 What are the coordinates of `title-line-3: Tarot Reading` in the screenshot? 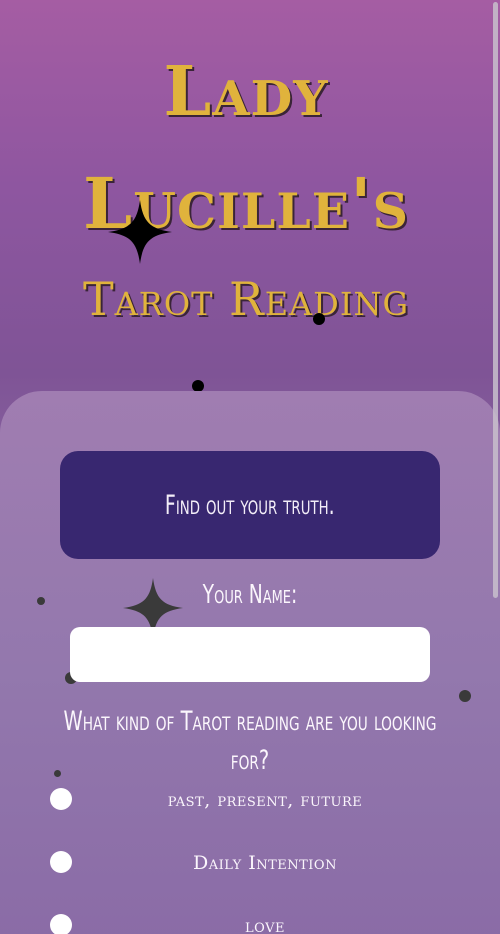 It's located at (246, 299).